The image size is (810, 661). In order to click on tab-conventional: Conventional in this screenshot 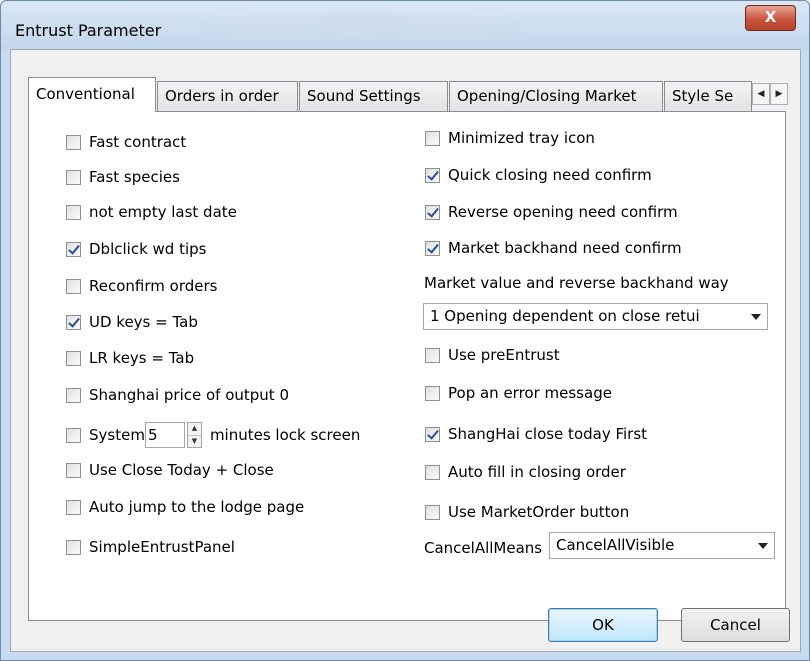, I will do `click(92, 94)`.